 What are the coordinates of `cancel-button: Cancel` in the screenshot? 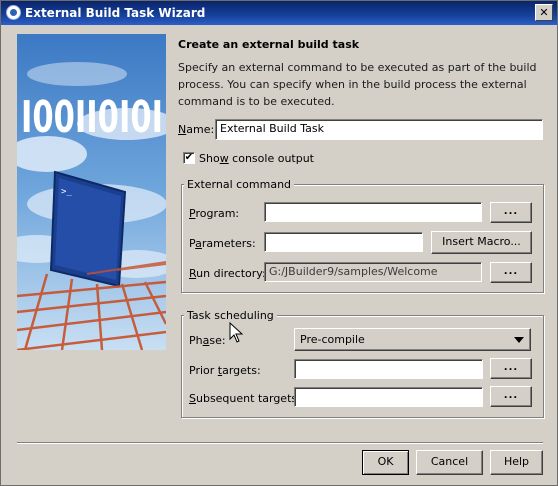 It's located at (449, 462).